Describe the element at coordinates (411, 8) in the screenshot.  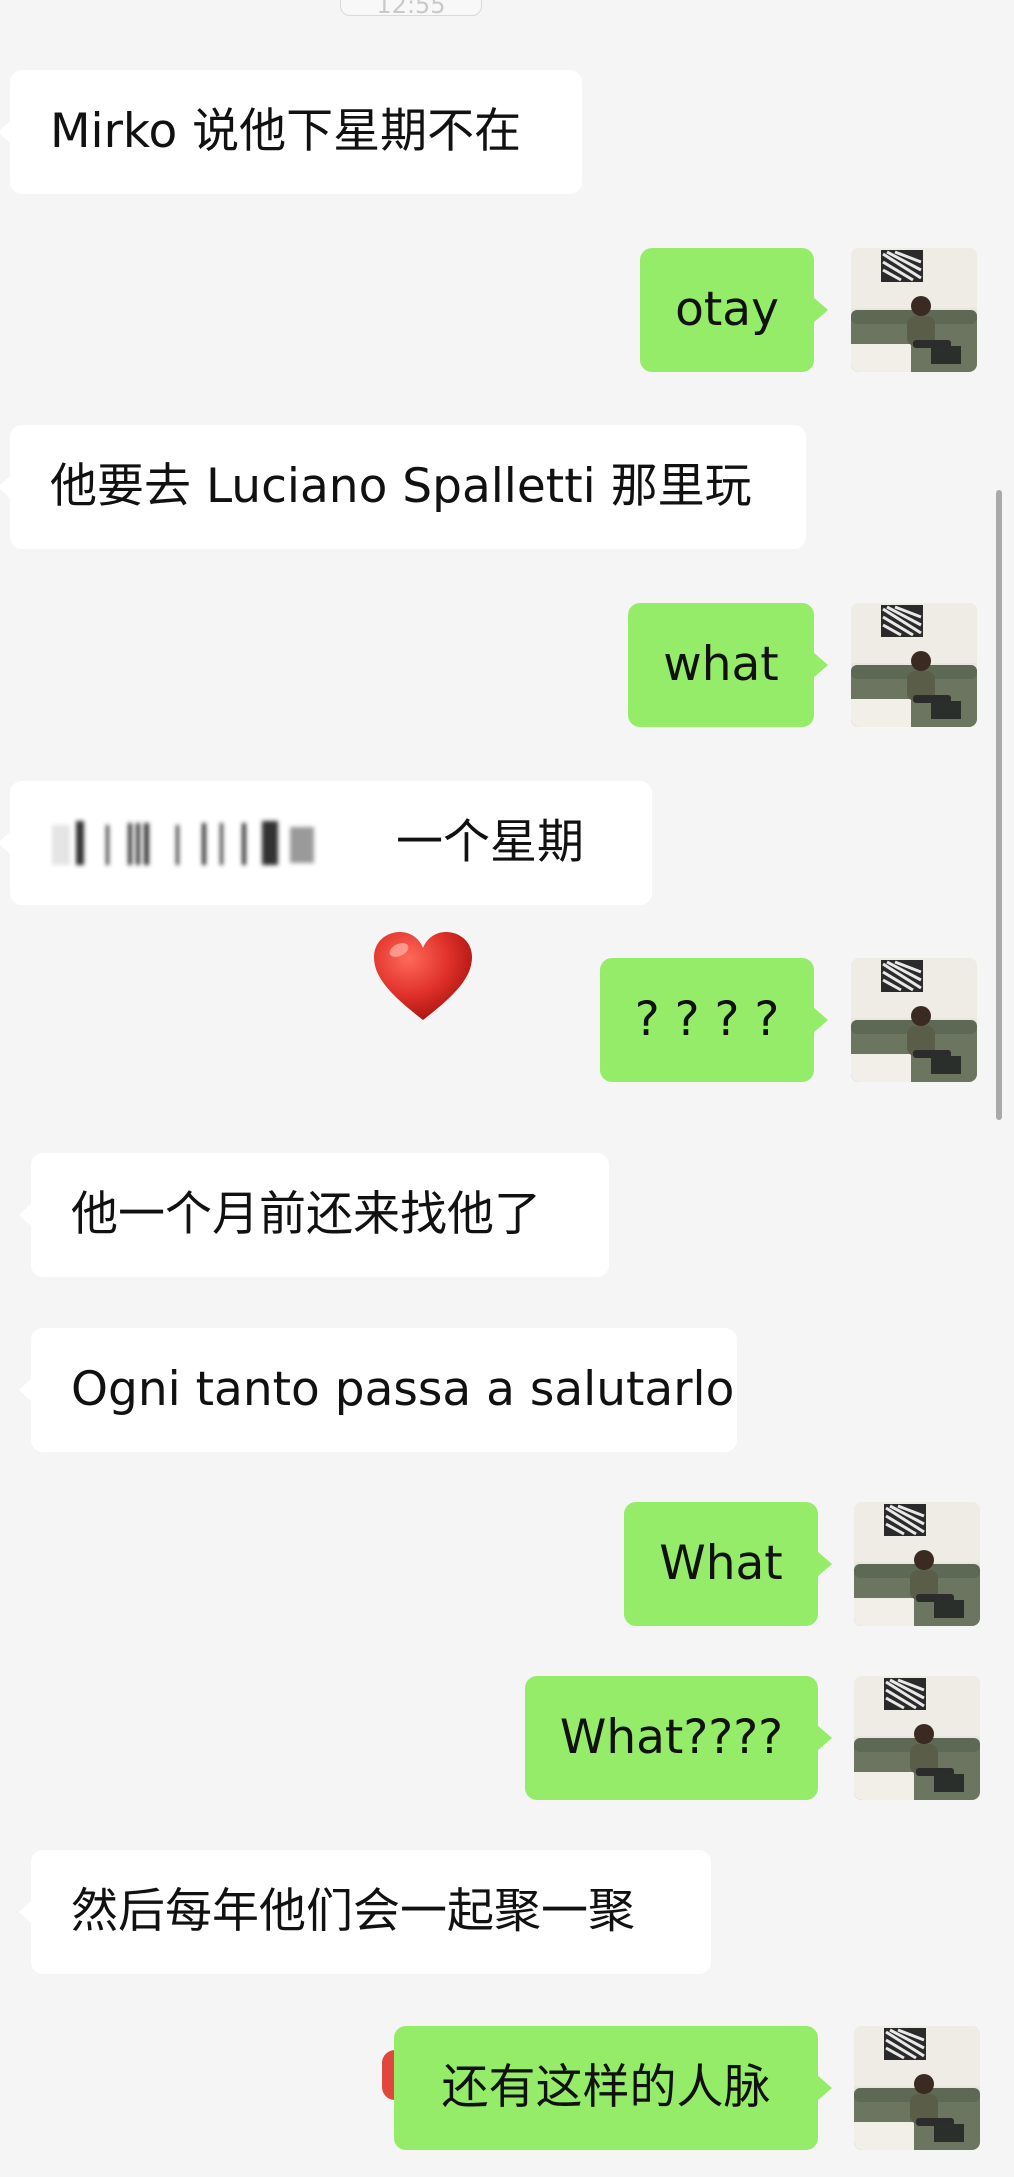
I see `timestamp-pill: 12:55` at that location.